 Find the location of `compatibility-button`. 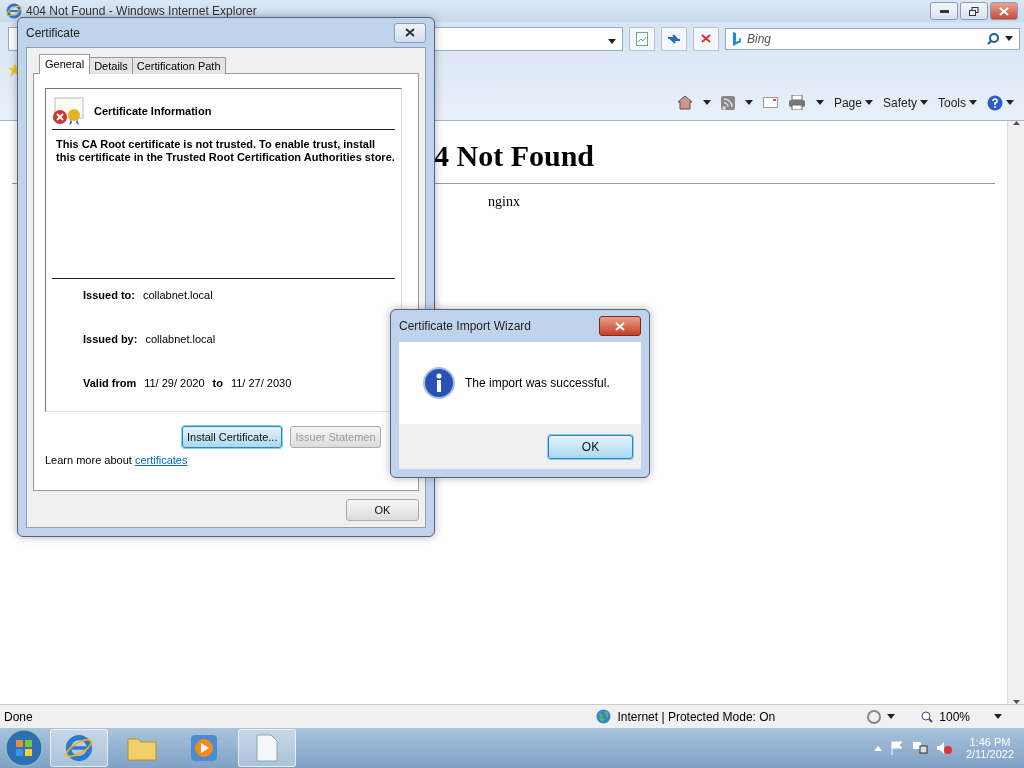

compatibility-button is located at coordinates (642, 38).